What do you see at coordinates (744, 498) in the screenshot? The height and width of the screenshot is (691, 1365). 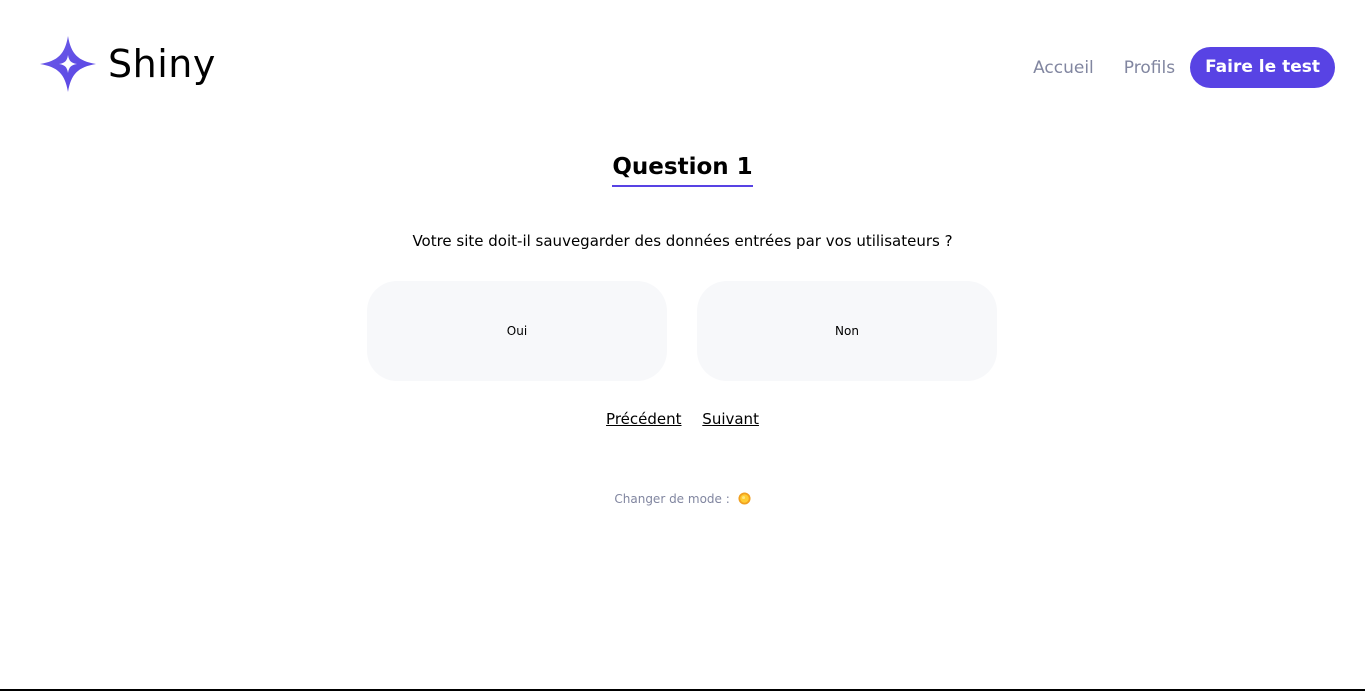 I see `sun-icon` at bounding box center [744, 498].